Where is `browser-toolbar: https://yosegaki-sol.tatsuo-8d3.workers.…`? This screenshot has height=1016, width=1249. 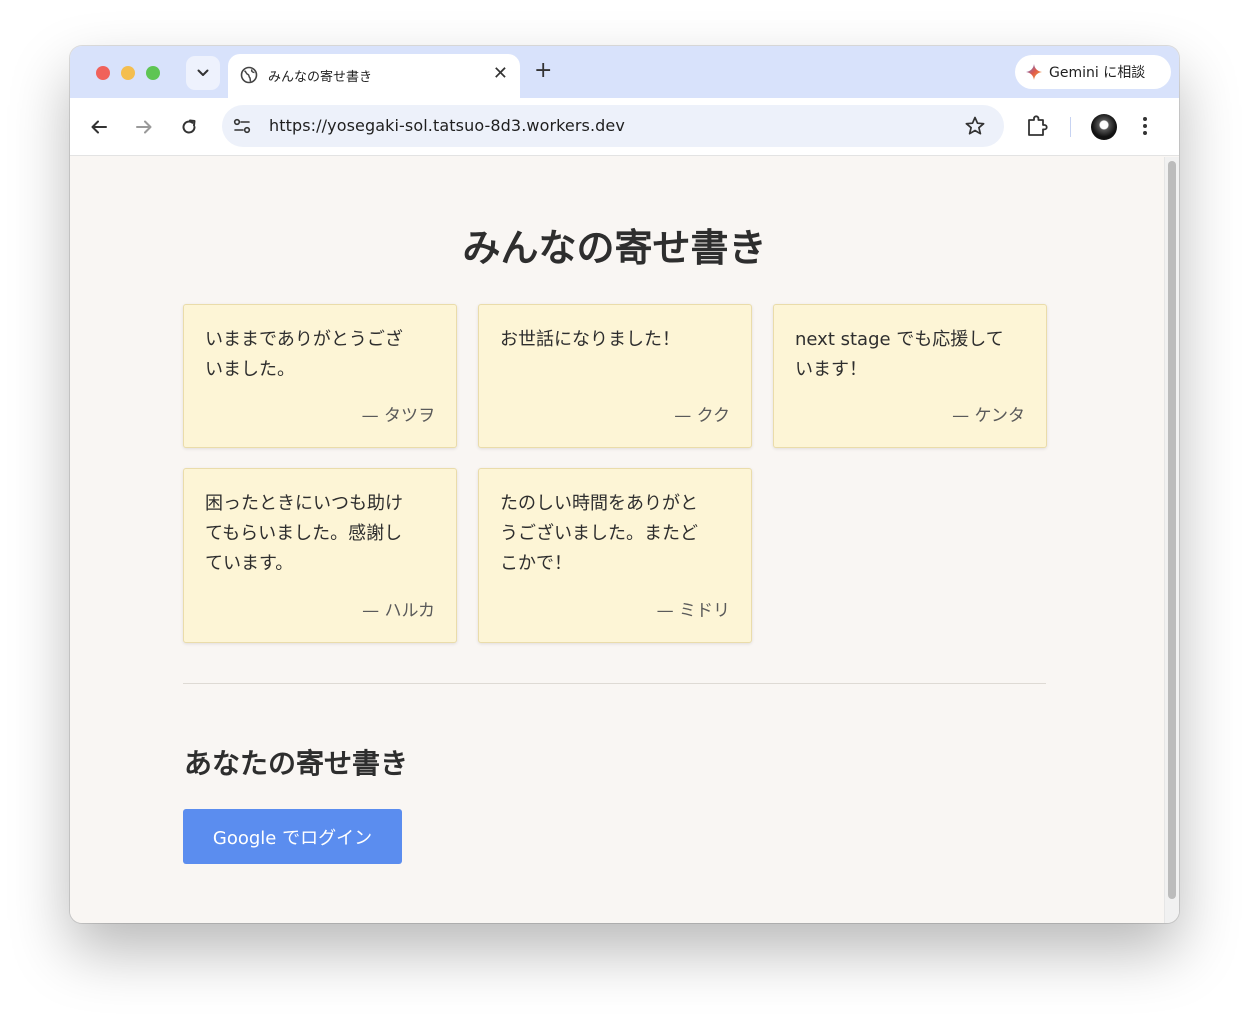
browser-toolbar: https://yosegaki-sol.tatsuo-8d3.workers.… is located at coordinates (624, 127).